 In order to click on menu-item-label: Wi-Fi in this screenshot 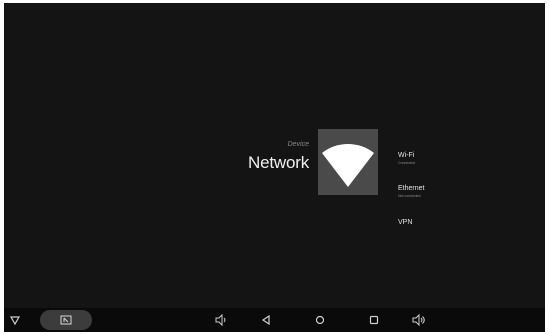, I will do `click(406, 155)`.